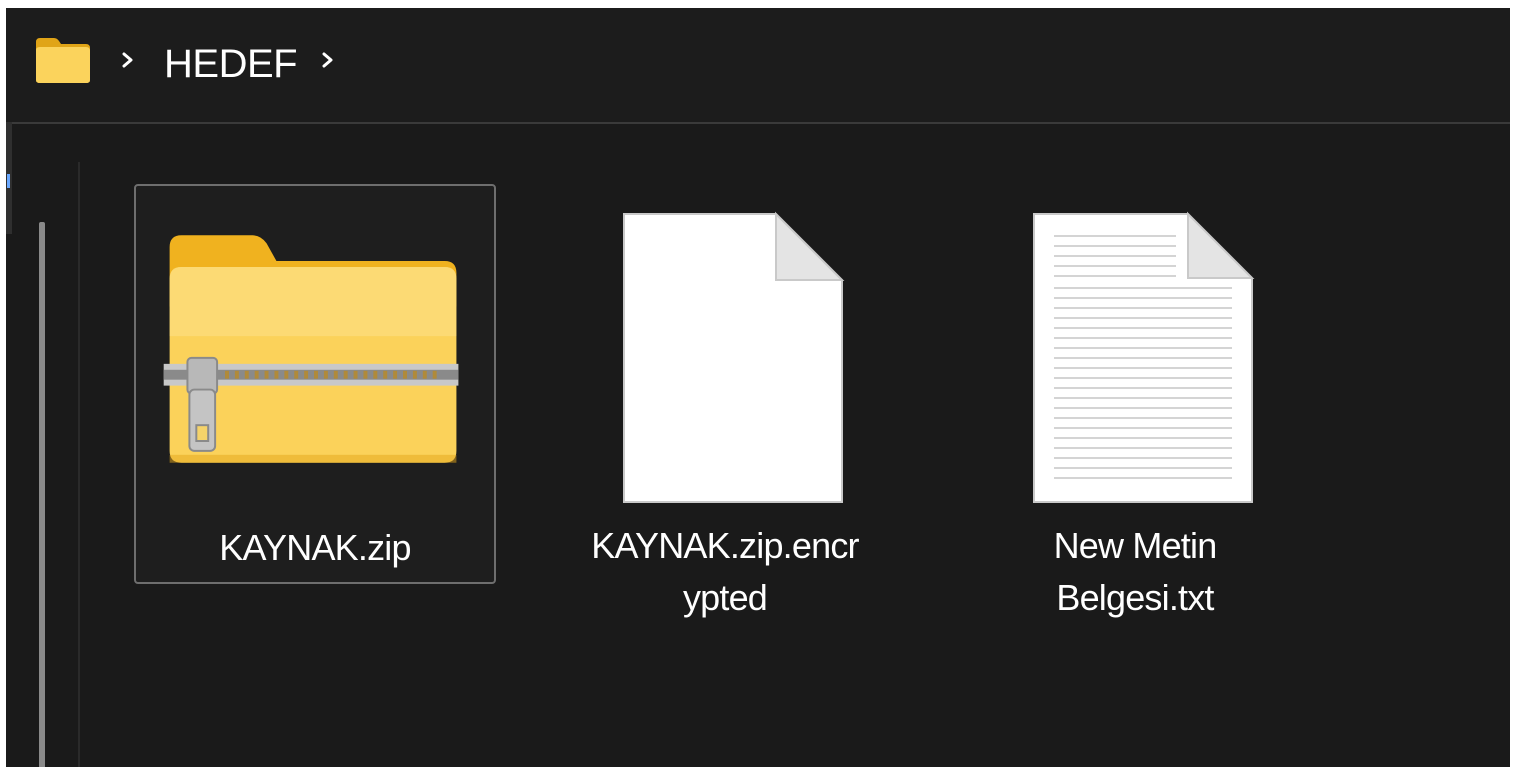 This screenshot has width=1522, height=767. Describe the element at coordinates (63, 60) in the screenshot. I see `folder-icon` at that location.